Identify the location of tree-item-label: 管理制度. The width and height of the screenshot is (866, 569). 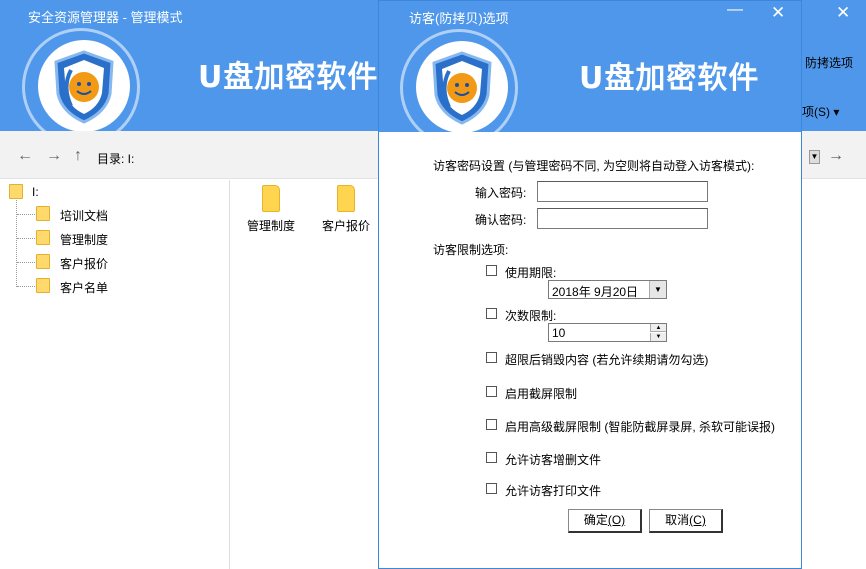
(84, 240).